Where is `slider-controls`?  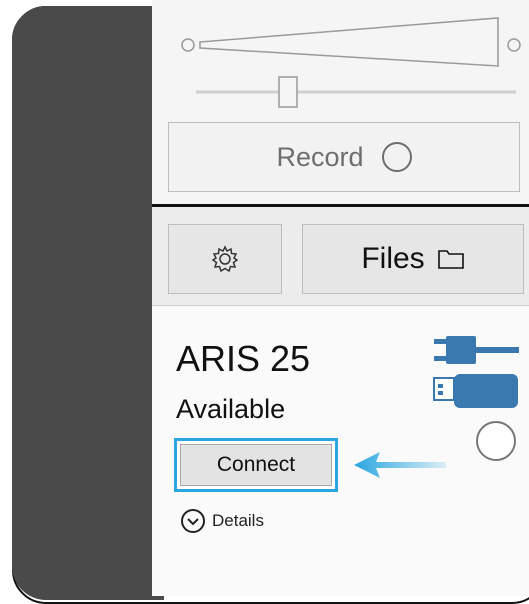
slider-controls is located at coordinates (351, 62).